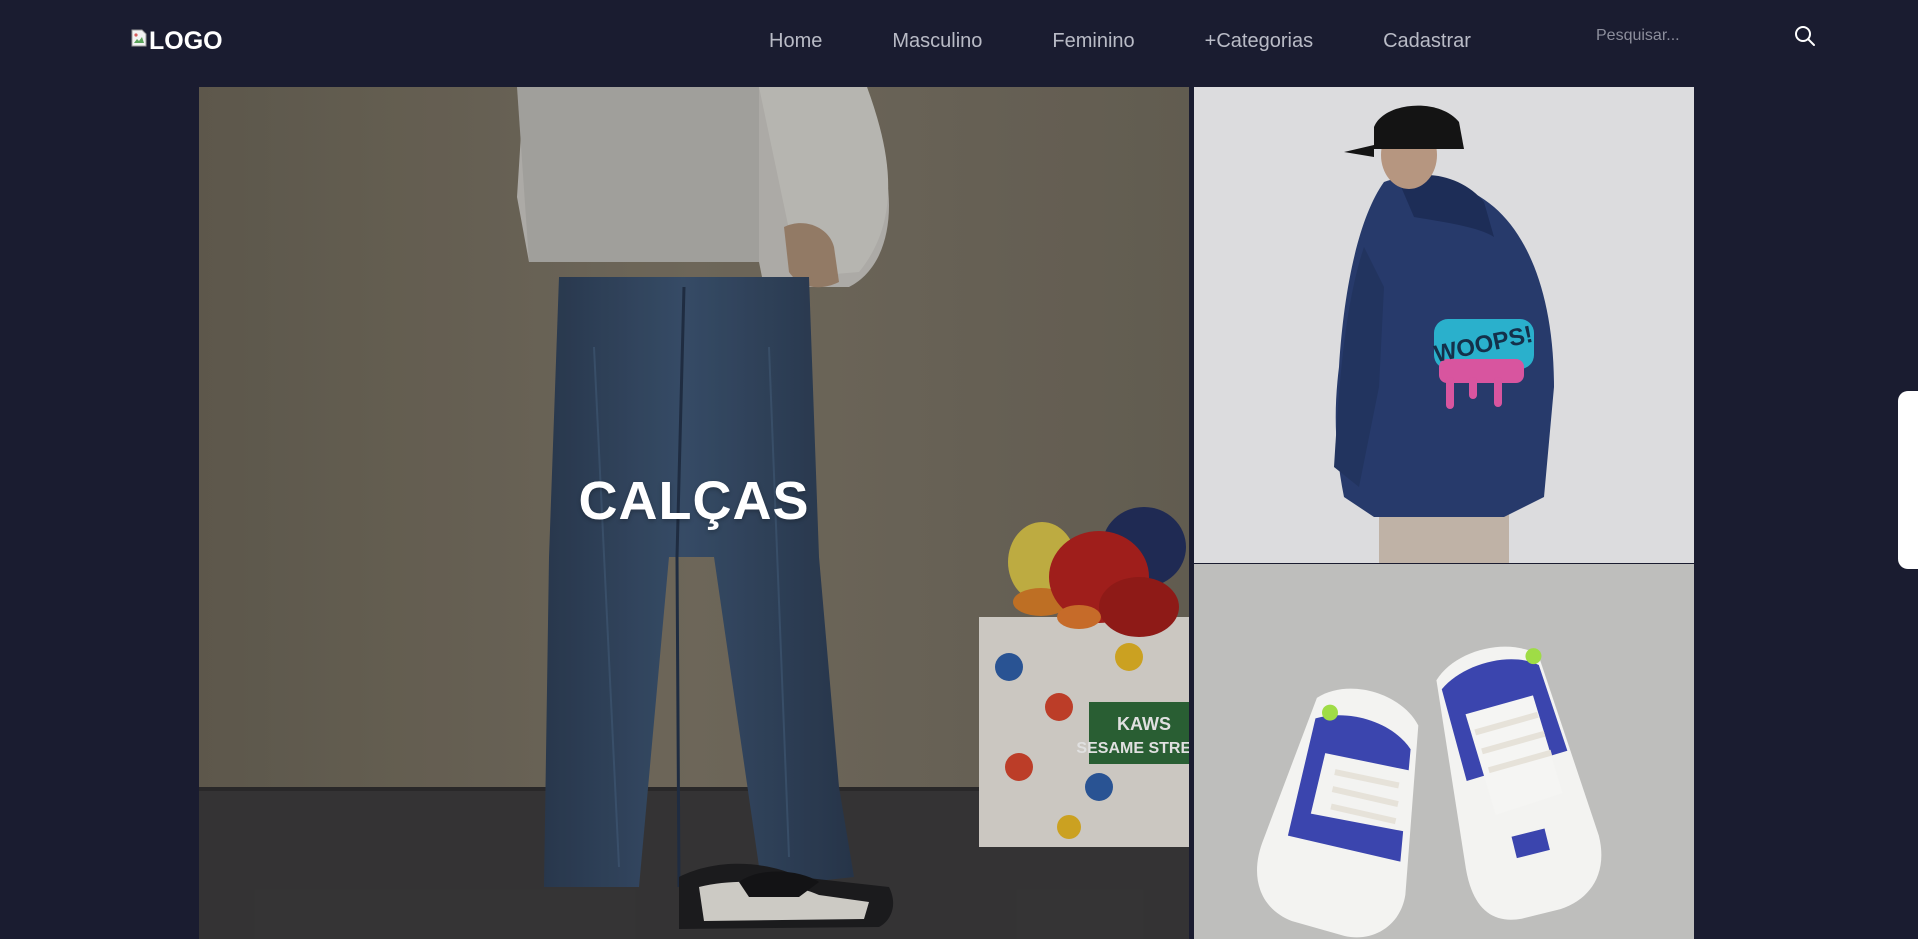 The width and height of the screenshot is (1918, 939). What do you see at coordinates (1093, 41) in the screenshot?
I see `nav-link-feminino: Feminino` at bounding box center [1093, 41].